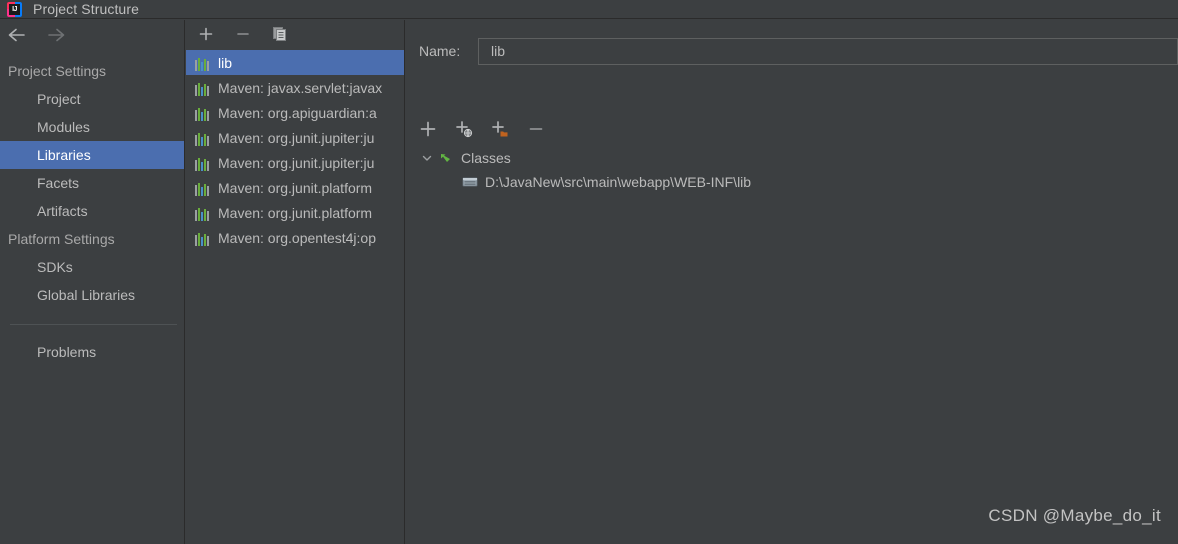 The image size is (1178, 544). I want to click on chevron-down-icon, so click(427, 158).